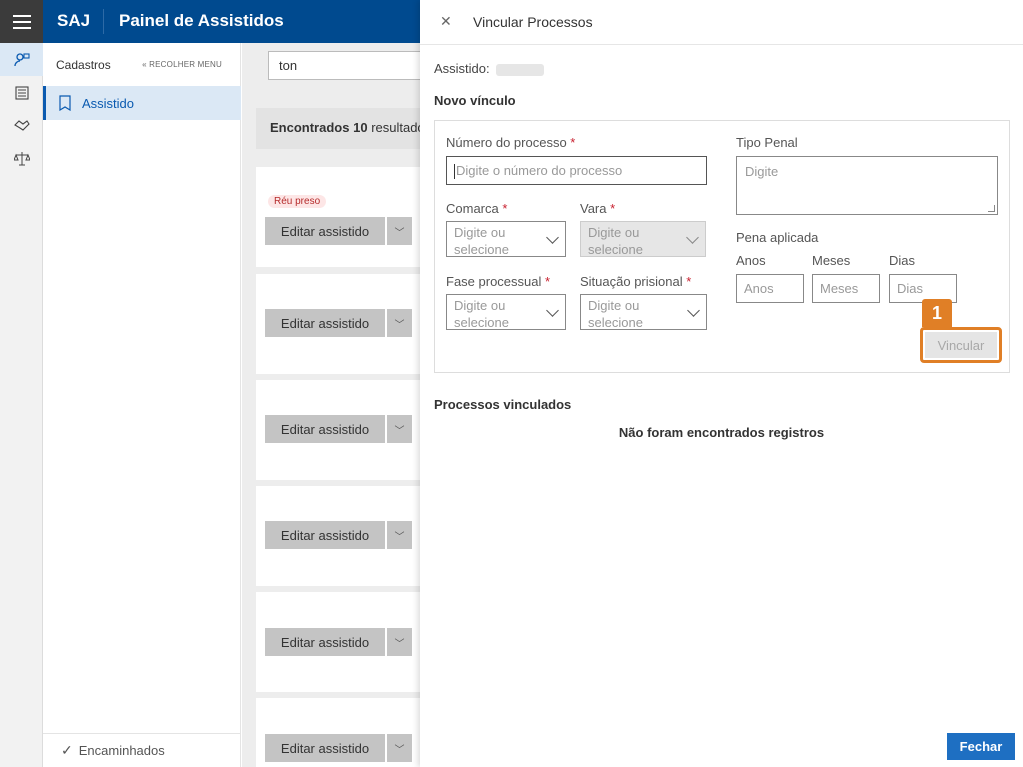 The height and width of the screenshot is (767, 1023). I want to click on assistido-icon, so click(21, 59).